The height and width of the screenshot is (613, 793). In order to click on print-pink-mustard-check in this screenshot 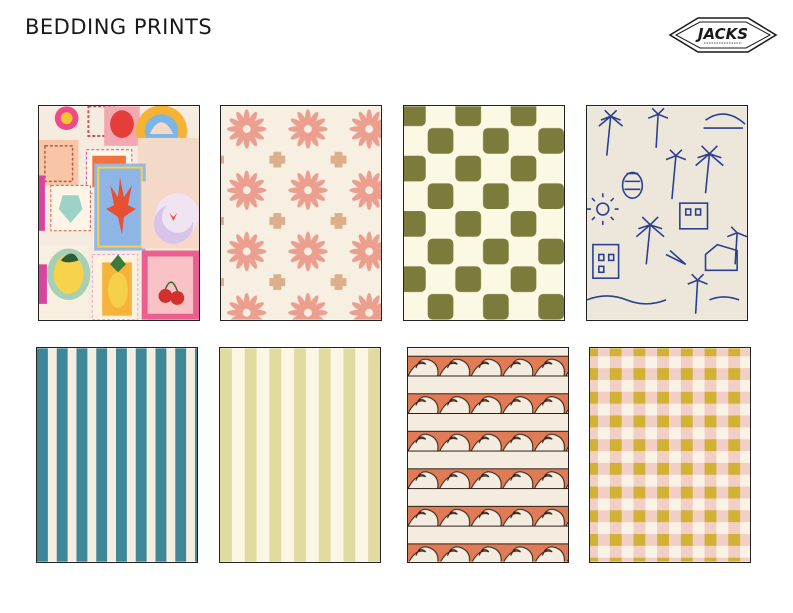, I will do `click(670, 455)`.